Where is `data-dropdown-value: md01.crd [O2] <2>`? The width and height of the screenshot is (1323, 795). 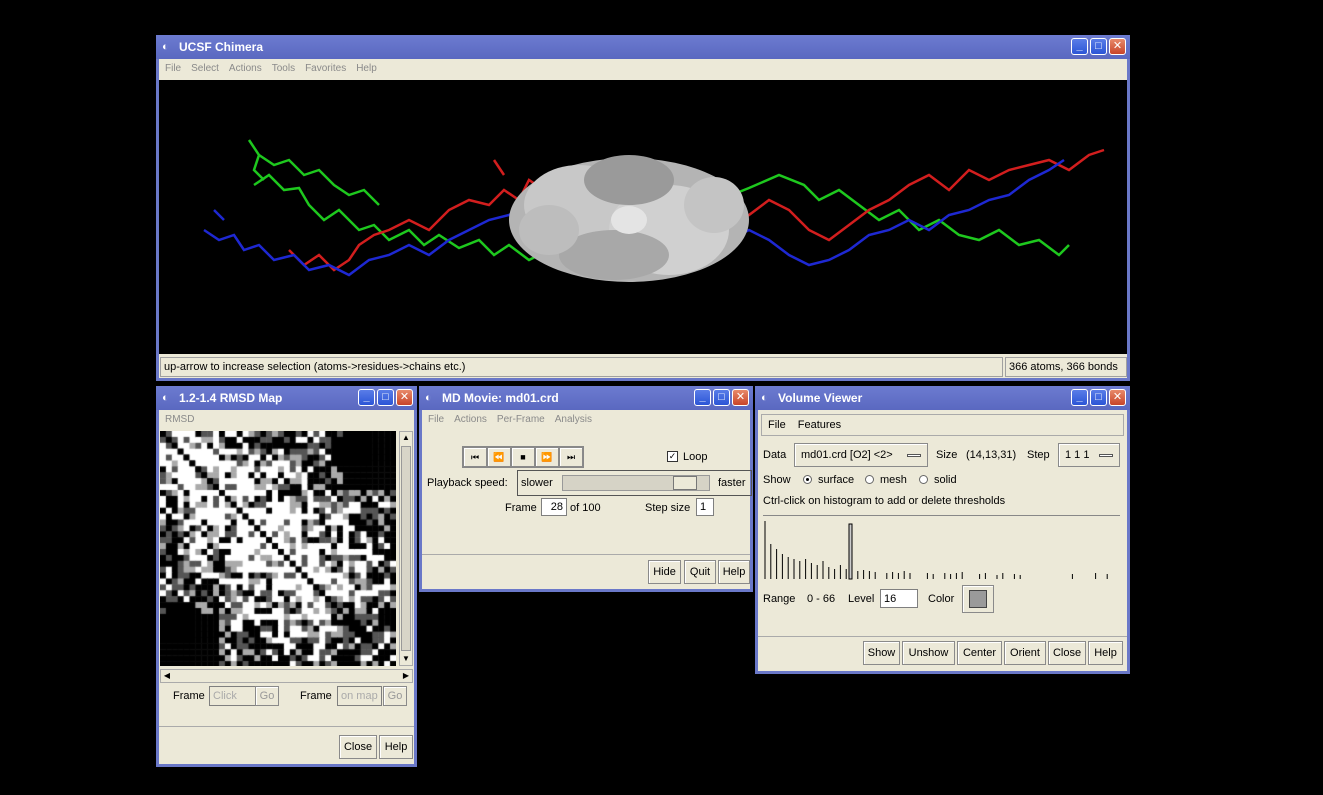
data-dropdown-value: md01.crd [O2] <2> is located at coordinates (847, 455).